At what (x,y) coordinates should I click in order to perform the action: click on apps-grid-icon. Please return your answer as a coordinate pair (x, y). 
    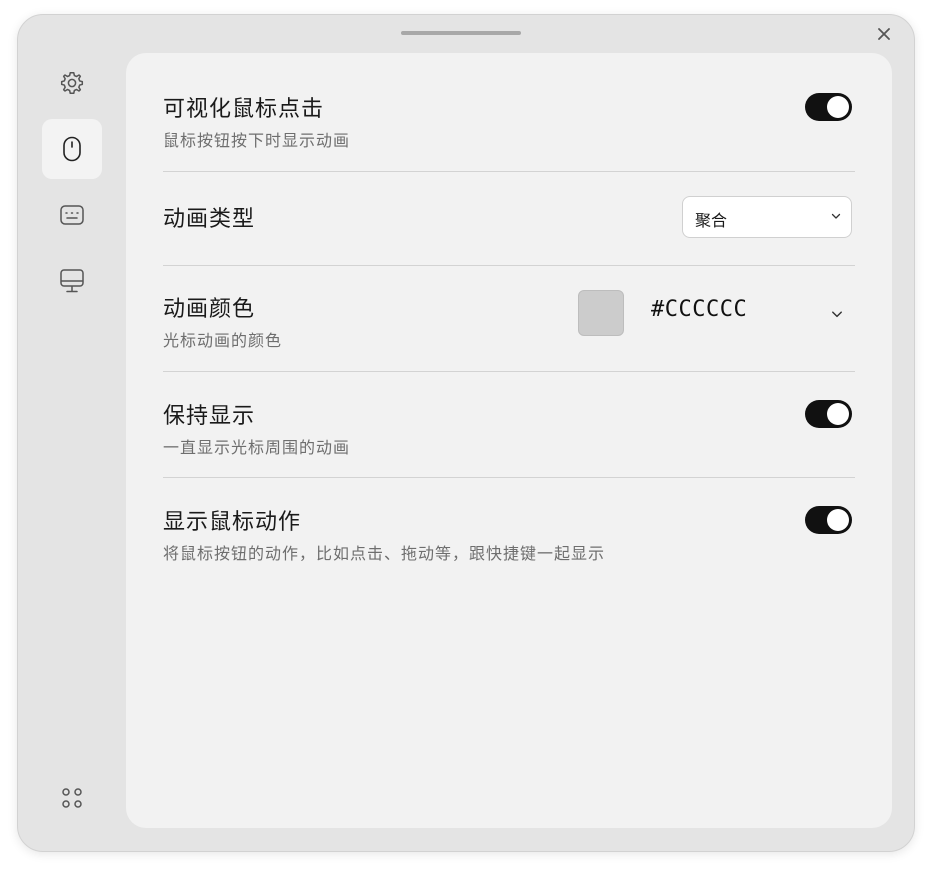
    Looking at the image, I should click on (72, 798).